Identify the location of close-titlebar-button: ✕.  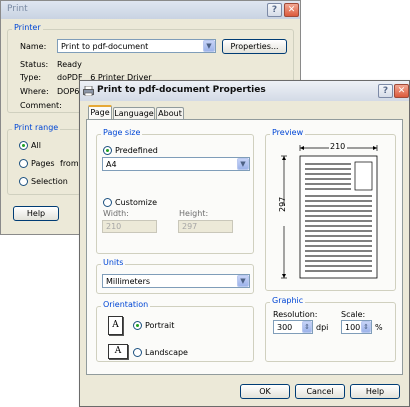
(291, 10).